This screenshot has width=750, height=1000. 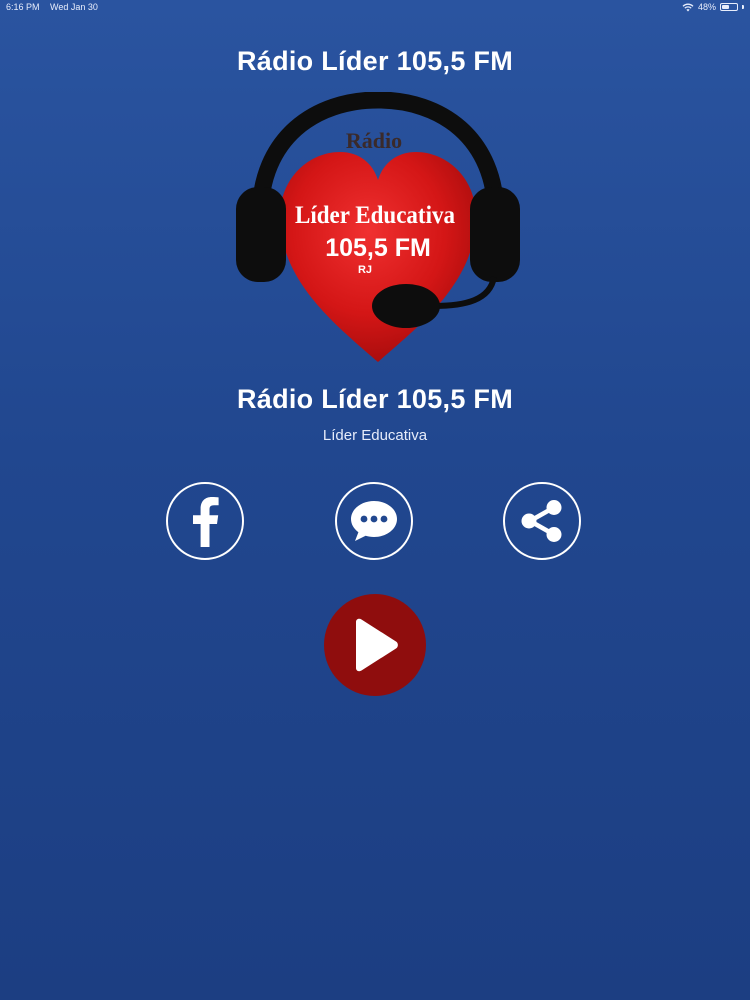 What do you see at coordinates (74, 7) in the screenshot?
I see `status-date: Wed Jan 30` at bounding box center [74, 7].